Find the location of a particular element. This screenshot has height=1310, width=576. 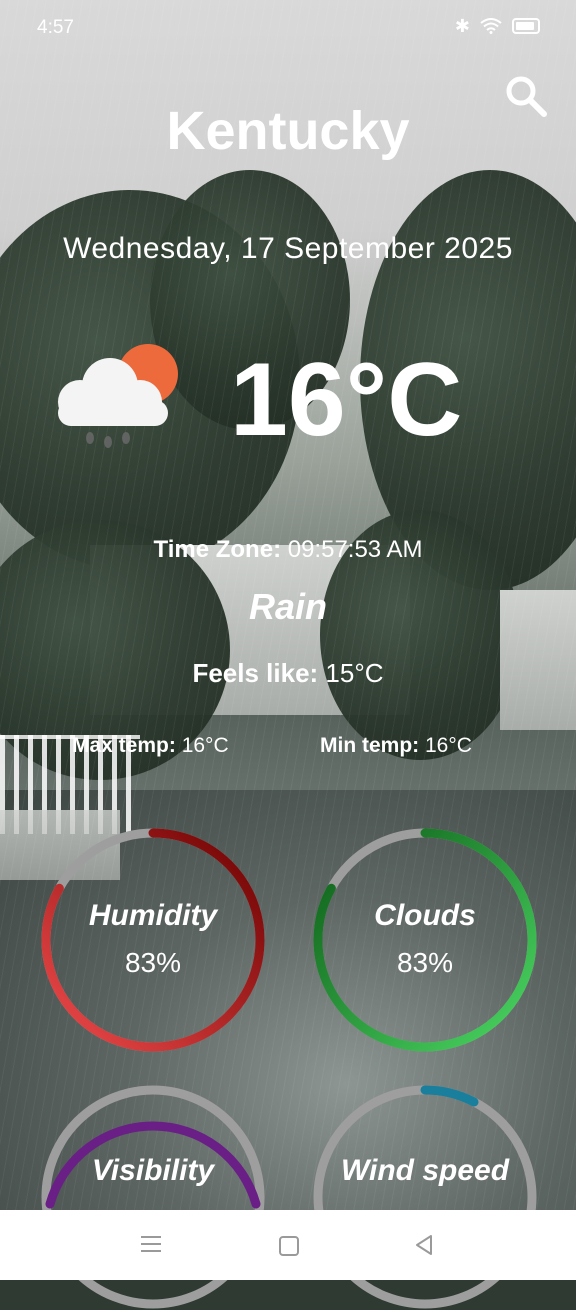

time-zone-label: Time Zone: is located at coordinates (217, 549).